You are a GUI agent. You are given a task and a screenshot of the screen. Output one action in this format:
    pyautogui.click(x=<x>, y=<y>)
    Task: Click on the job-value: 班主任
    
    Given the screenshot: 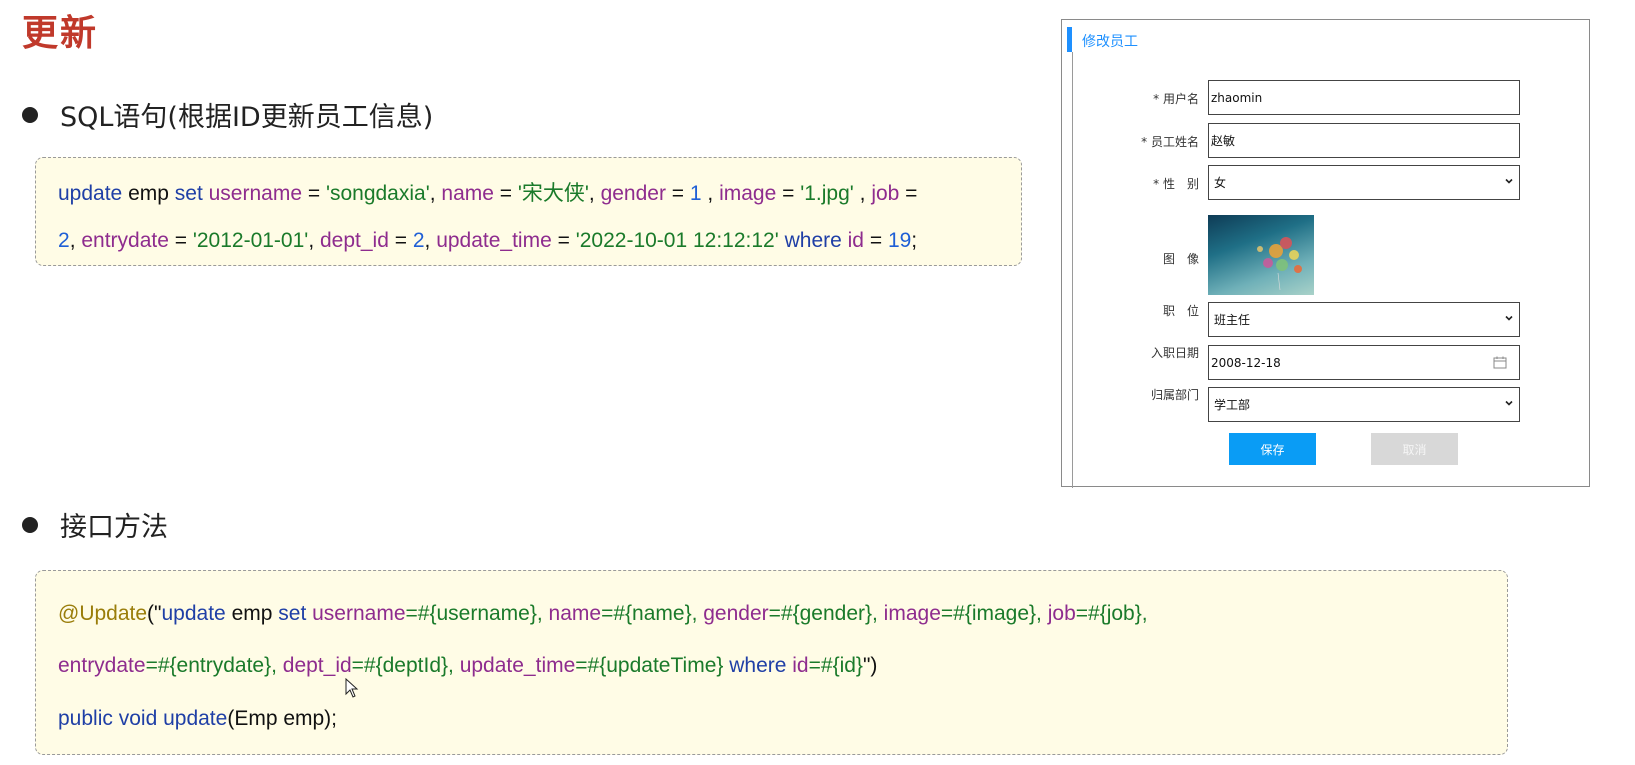 What is the action you would take?
    pyautogui.click(x=1232, y=320)
    